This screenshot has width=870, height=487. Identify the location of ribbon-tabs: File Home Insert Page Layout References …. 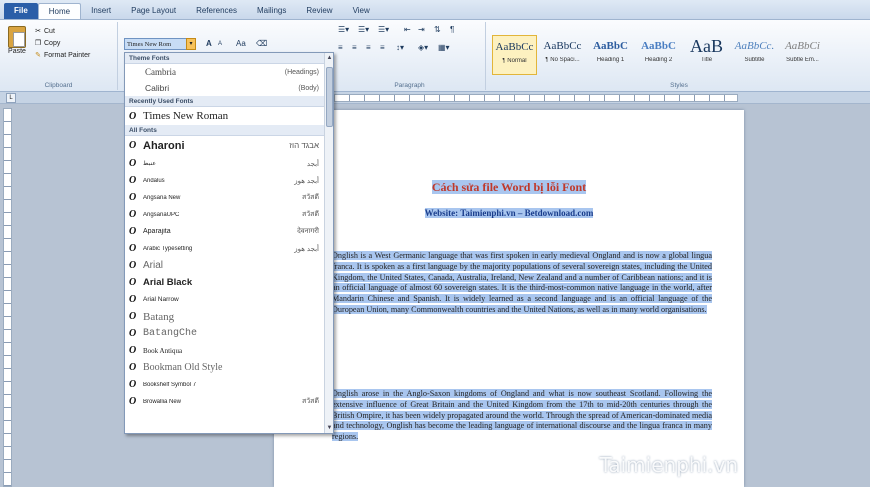
(435, 10).